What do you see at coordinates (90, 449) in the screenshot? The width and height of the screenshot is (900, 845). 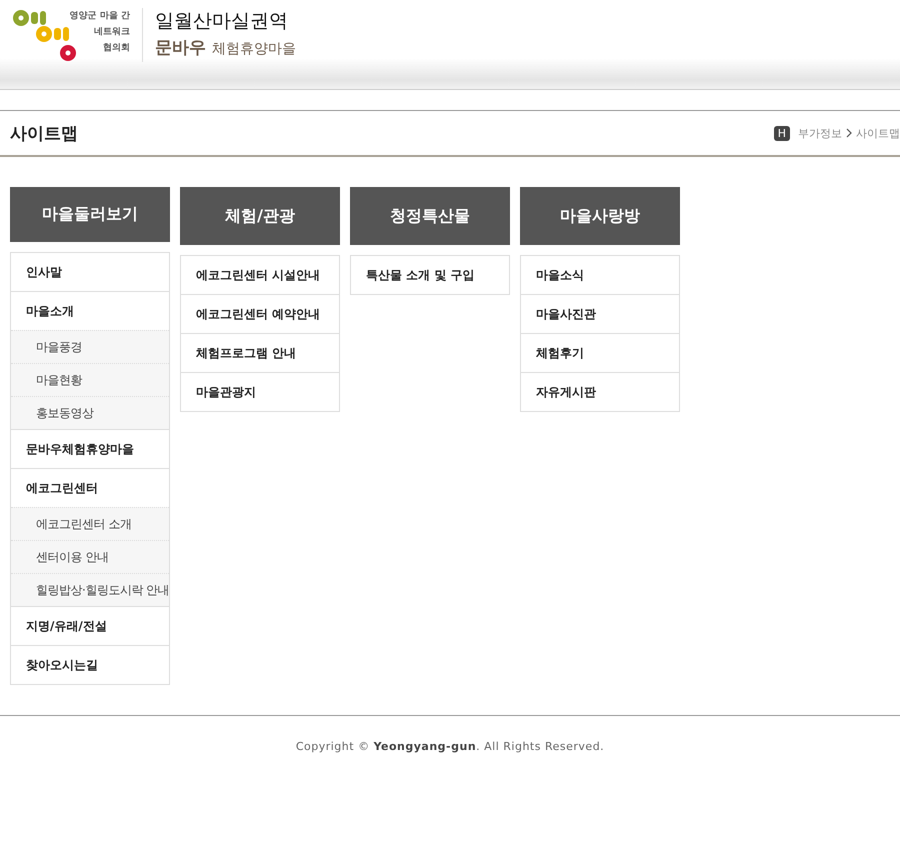 I see `menu-link: 문바우체험휴양마을` at bounding box center [90, 449].